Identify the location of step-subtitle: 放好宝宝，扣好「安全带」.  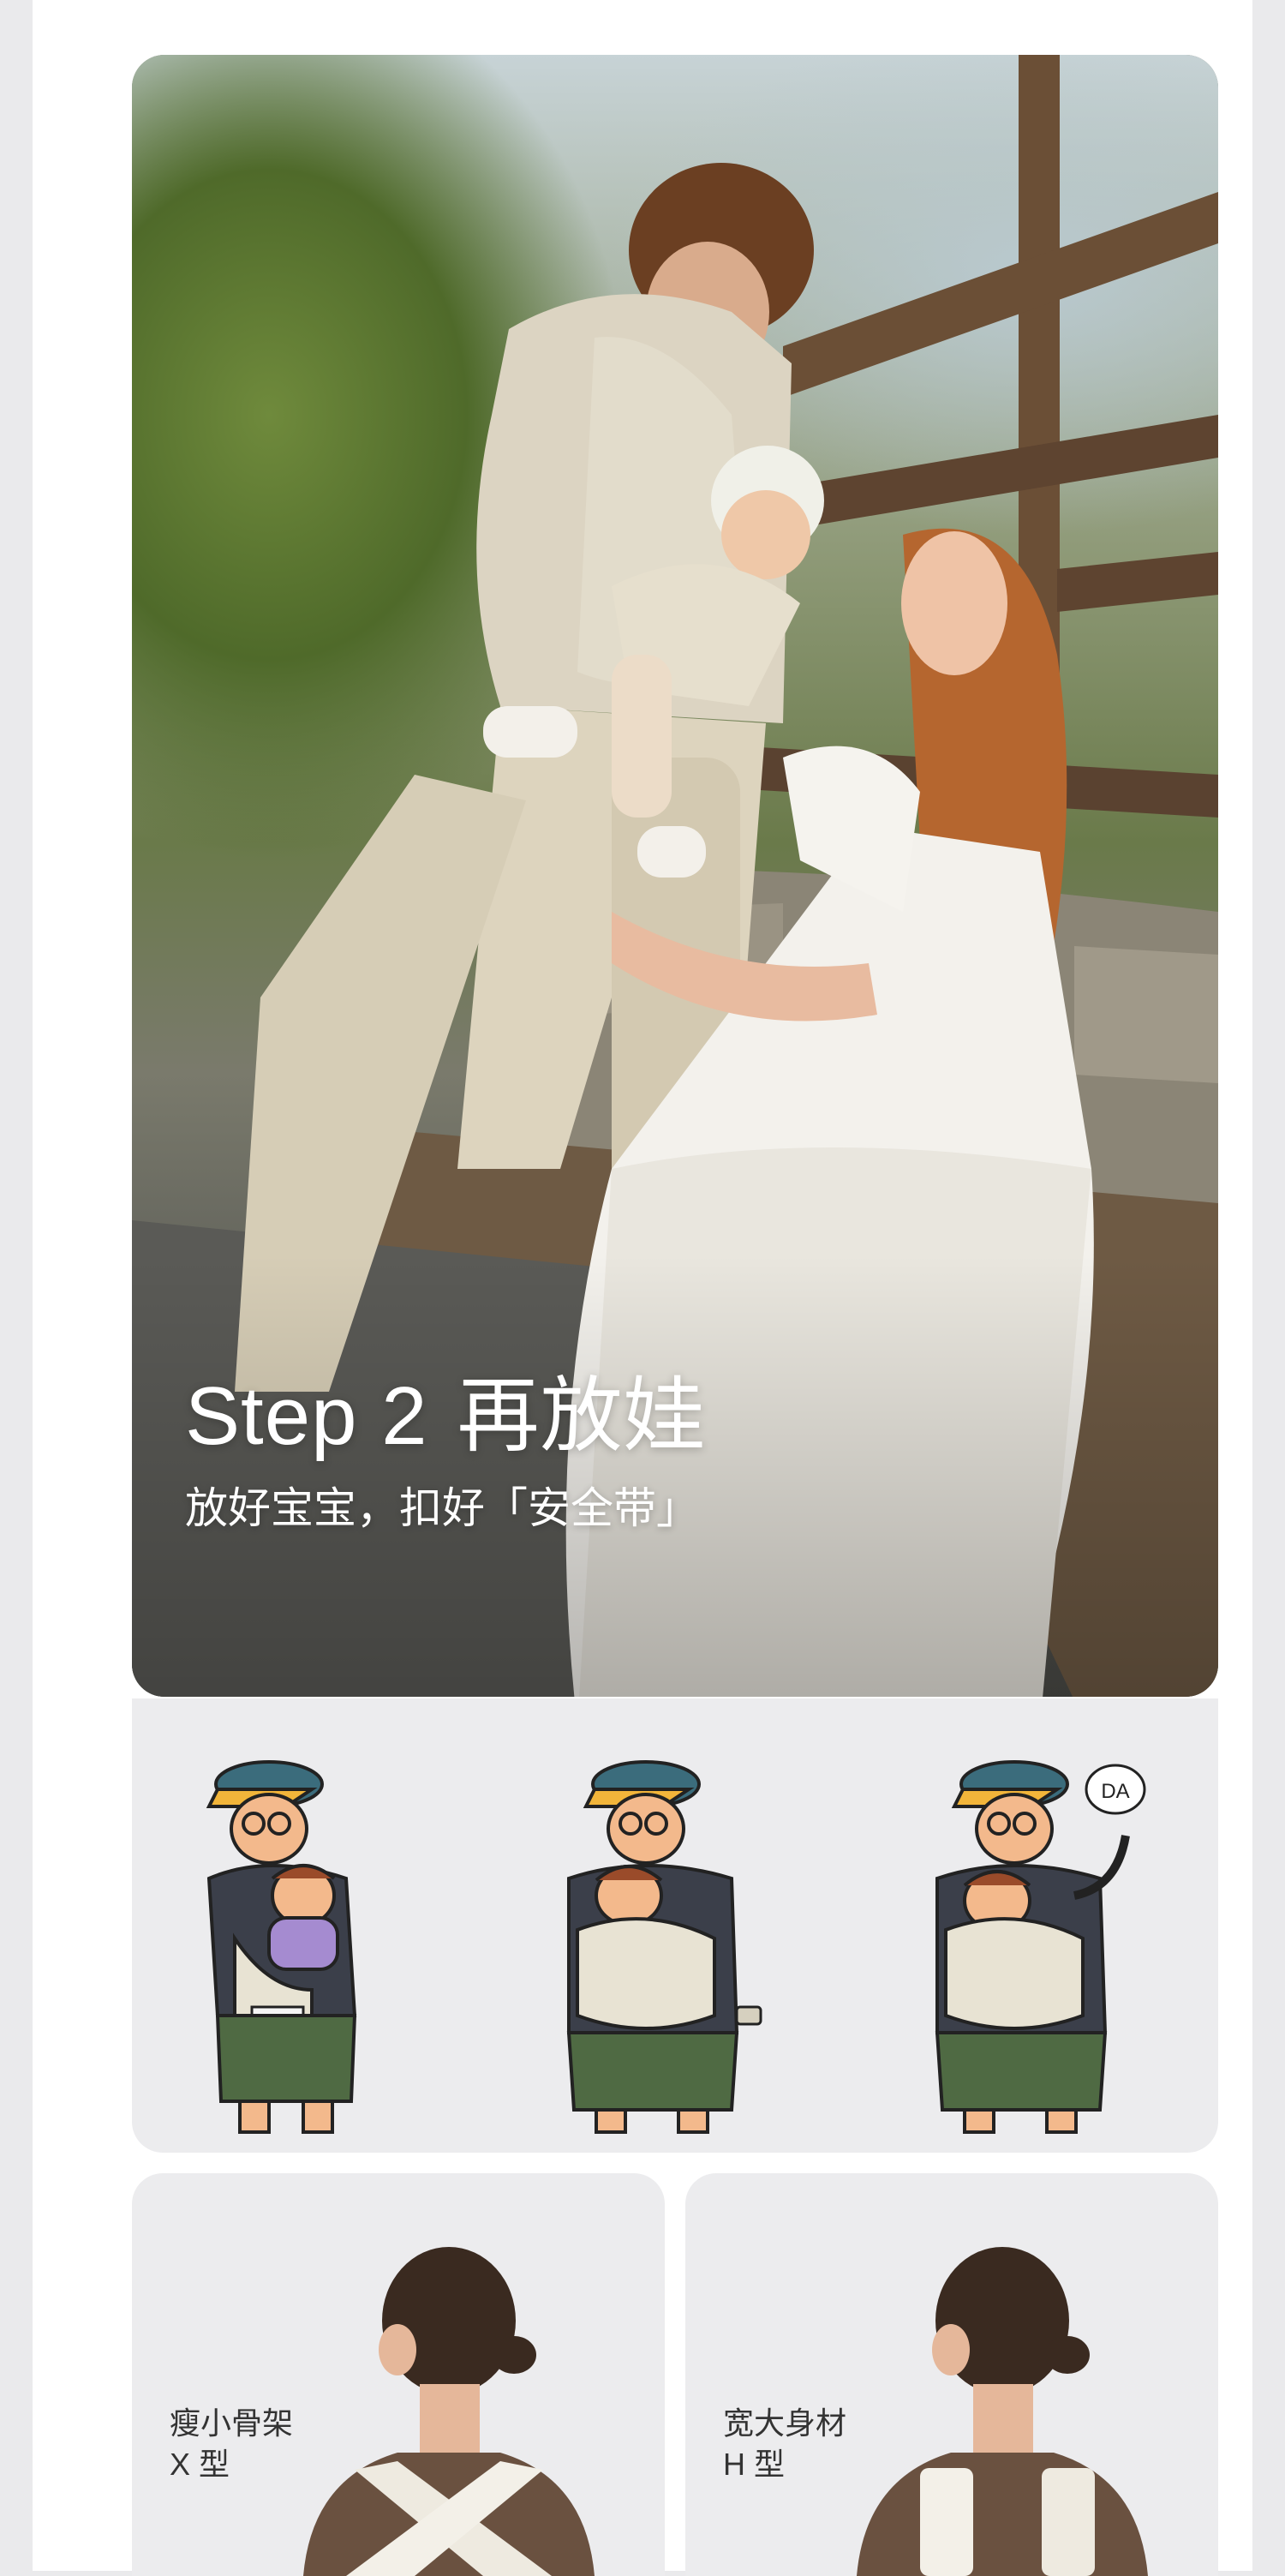
(442, 1508).